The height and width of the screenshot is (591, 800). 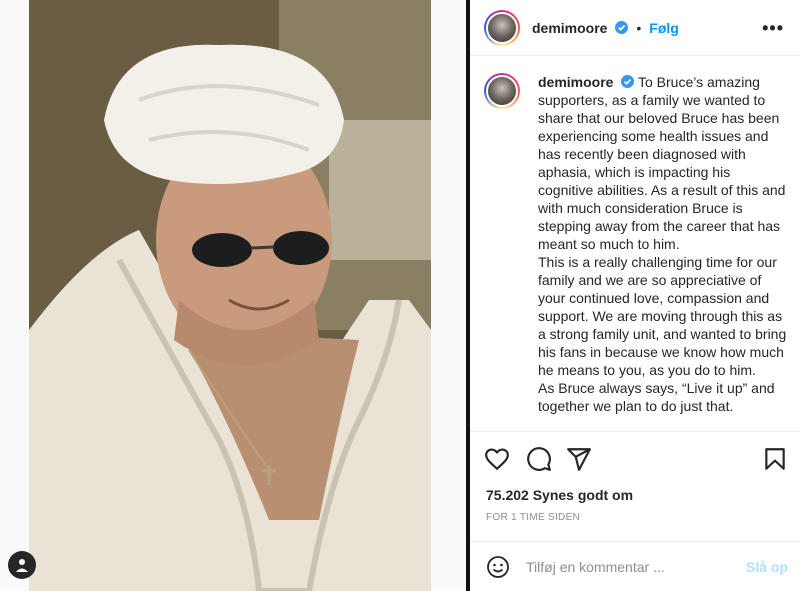 I want to click on caption-avatar, so click(x=502, y=91).